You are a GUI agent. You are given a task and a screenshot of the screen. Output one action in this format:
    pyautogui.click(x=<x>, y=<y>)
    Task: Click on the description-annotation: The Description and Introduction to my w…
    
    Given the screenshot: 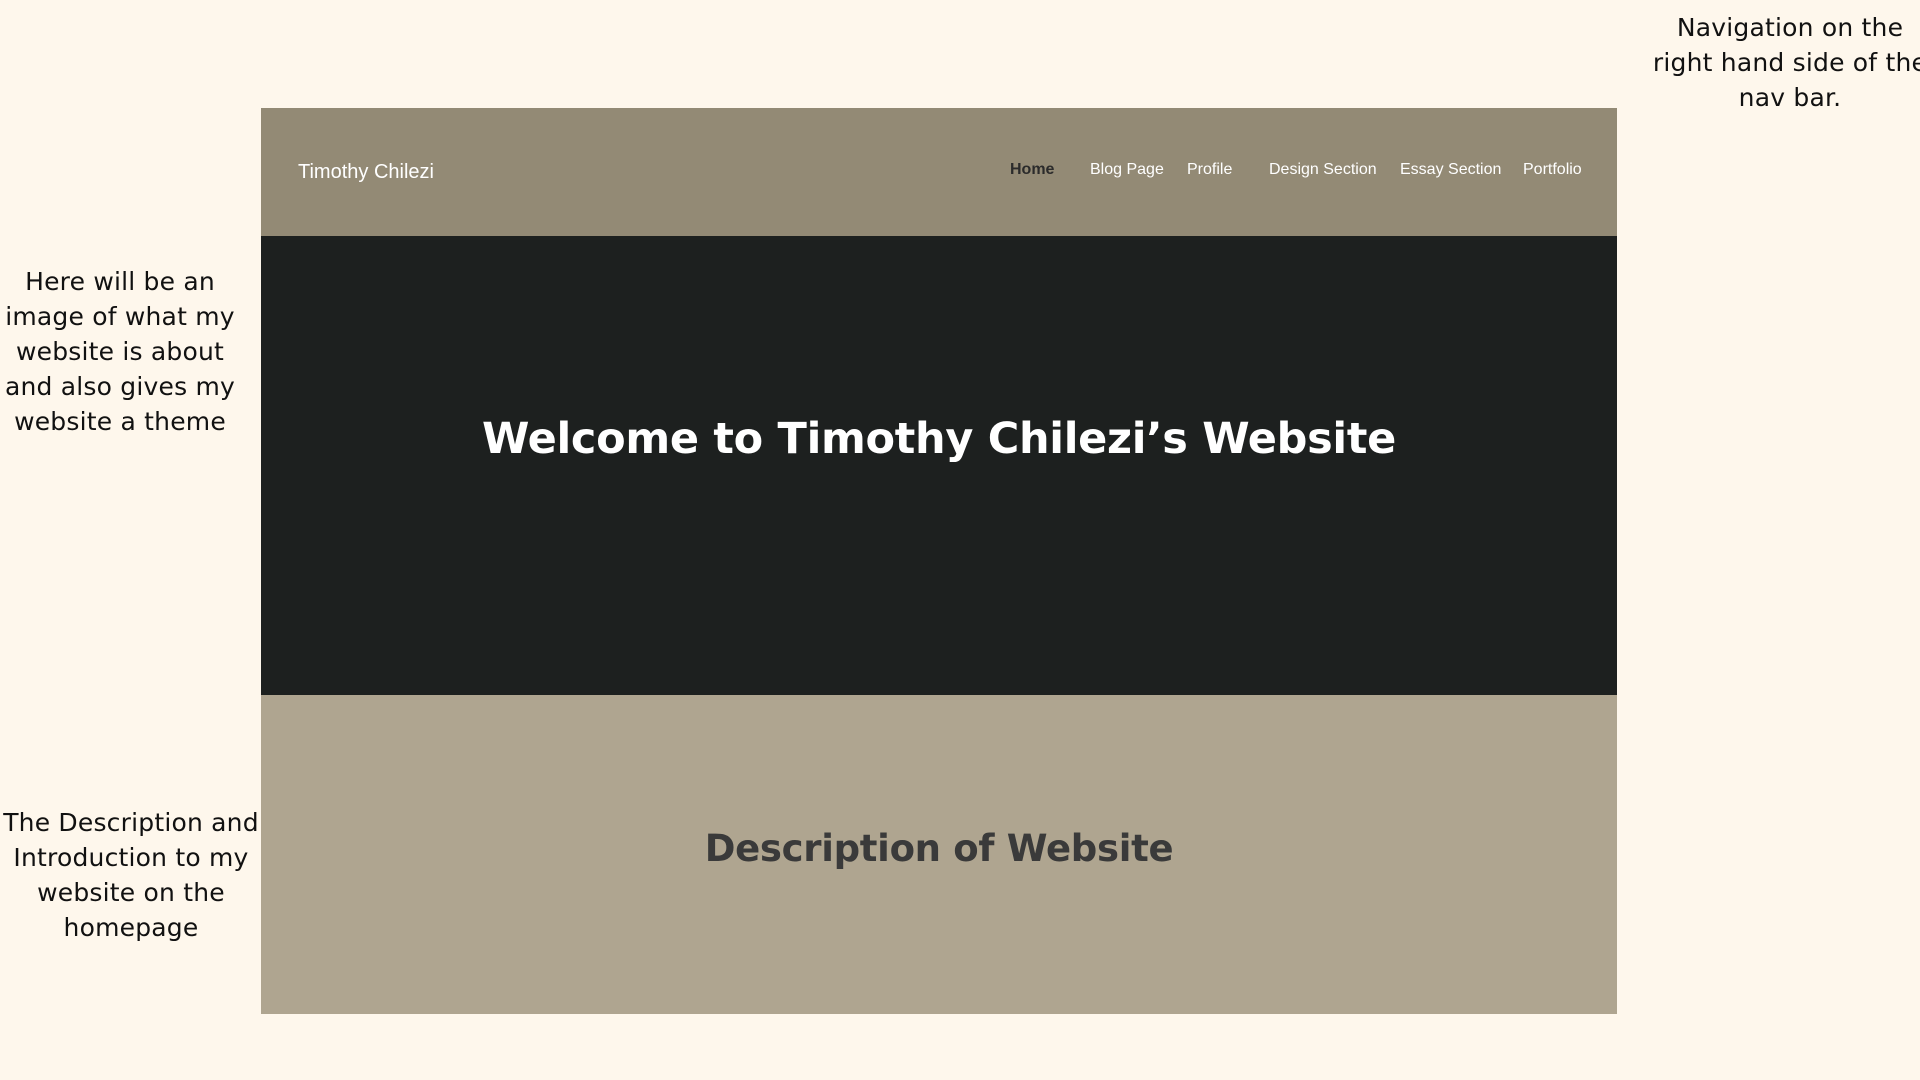 What is the action you would take?
    pyautogui.click(x=131, y=875)
    